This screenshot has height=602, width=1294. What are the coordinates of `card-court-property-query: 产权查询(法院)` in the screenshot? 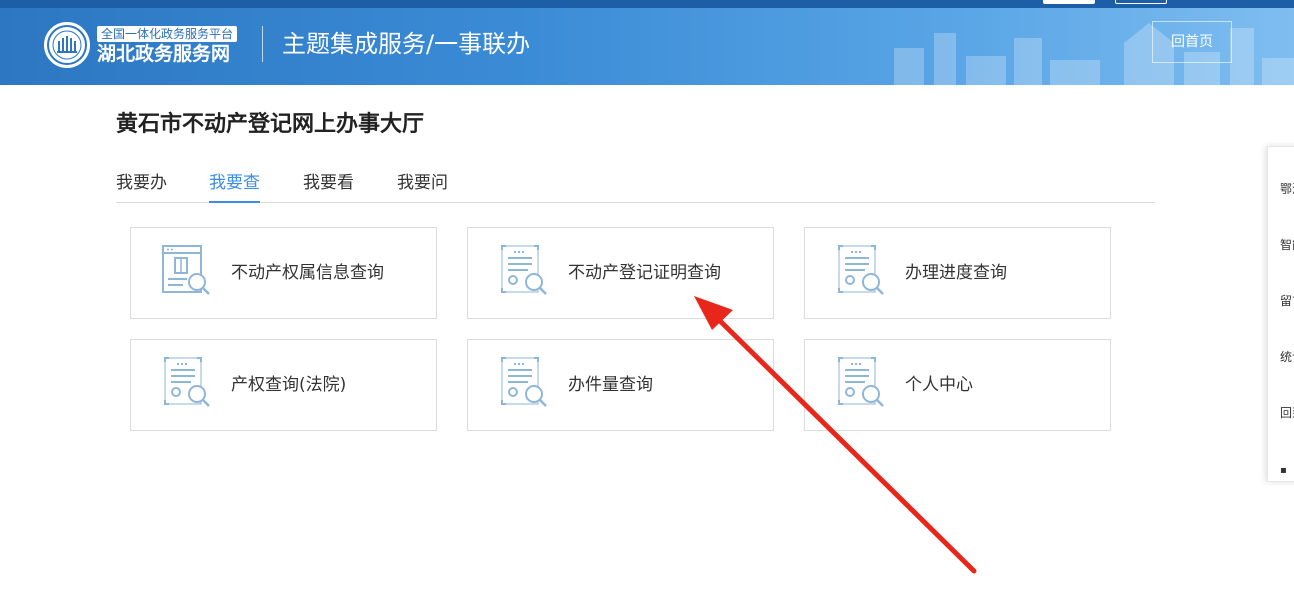 It's located at (283, 385).